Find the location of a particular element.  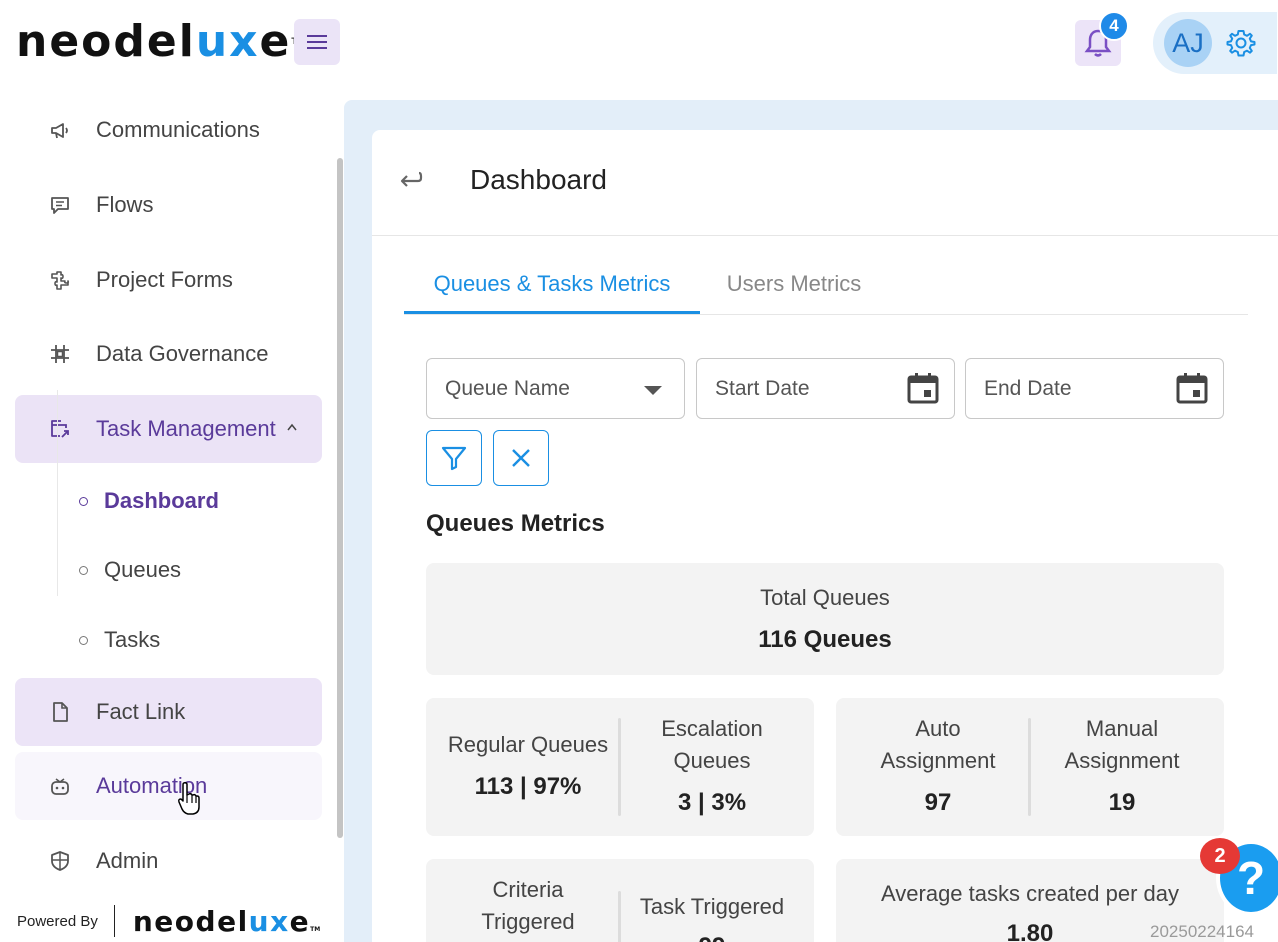

grid-icon is located at coordinates (60, 354).